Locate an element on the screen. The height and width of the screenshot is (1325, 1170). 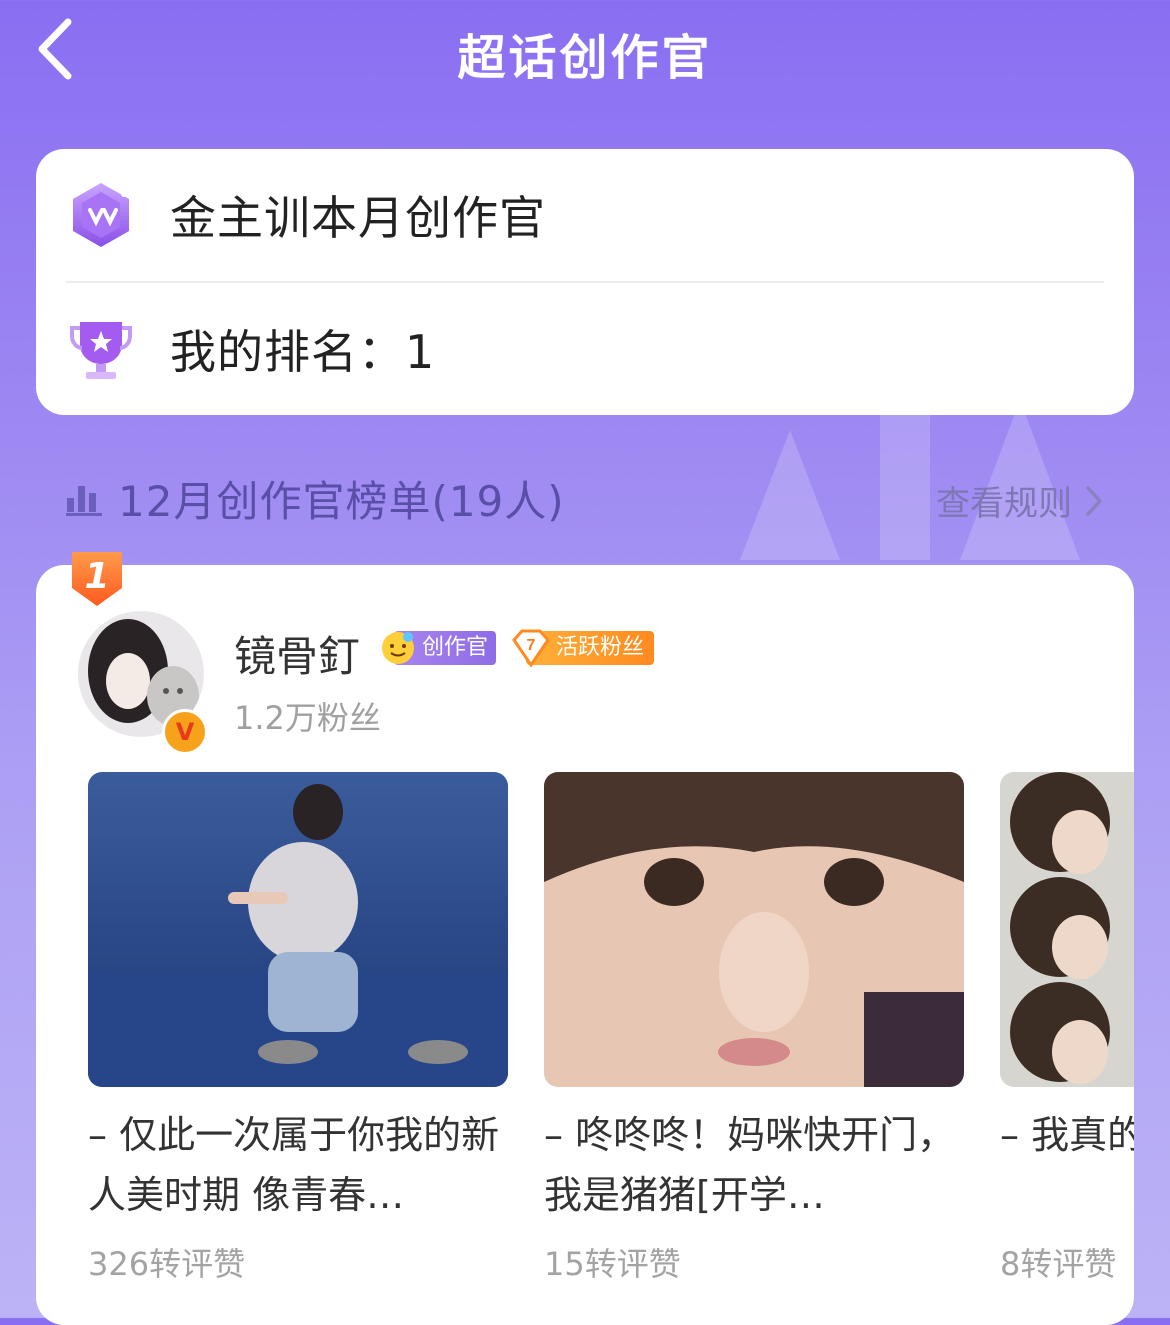
creator-tag: 创作官 is located at coordinates (437, 648).